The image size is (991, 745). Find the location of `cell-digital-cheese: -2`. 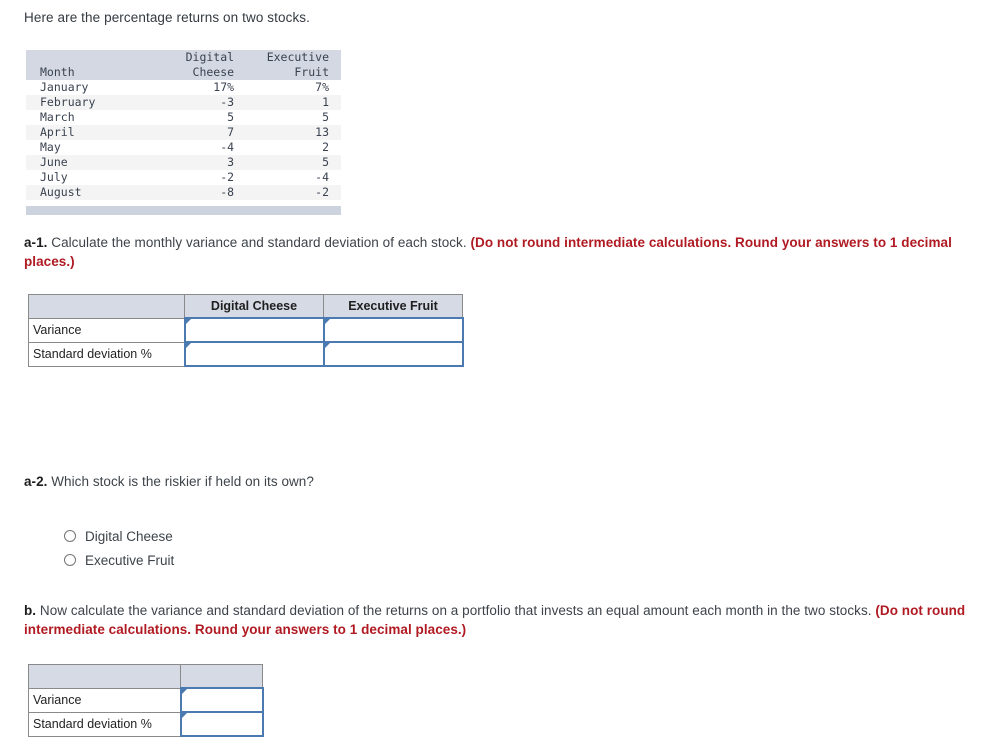

cell-digital-cheese: -2 is located at coordinates (200, 177).